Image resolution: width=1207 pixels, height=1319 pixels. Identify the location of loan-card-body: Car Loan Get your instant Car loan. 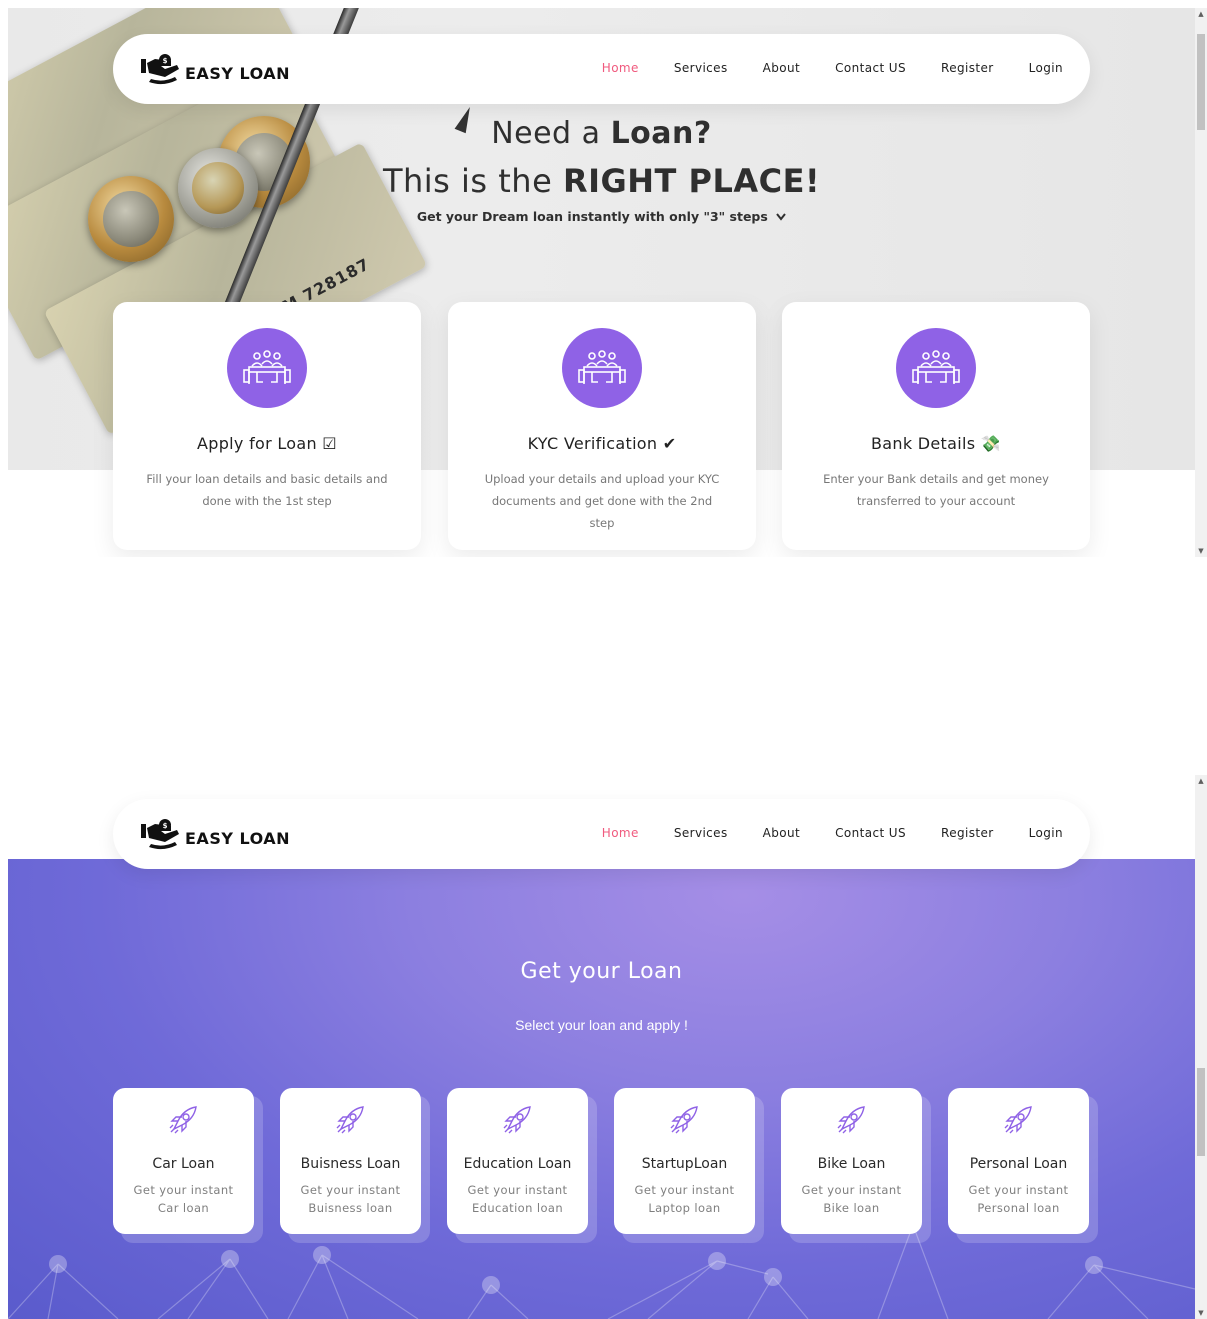
(183, 1161).